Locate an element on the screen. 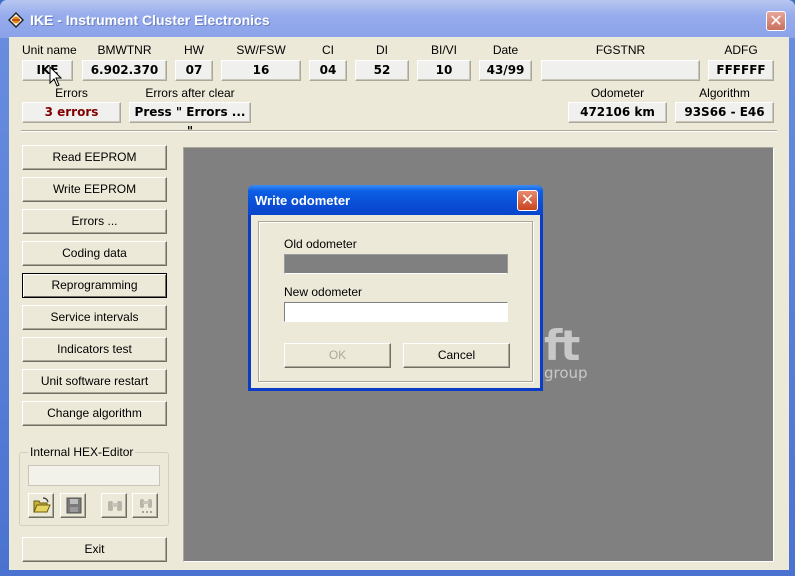 The width and height of the screenshot is (795, 576). mouse-cursor-icon is located at coordinates (56, 76).